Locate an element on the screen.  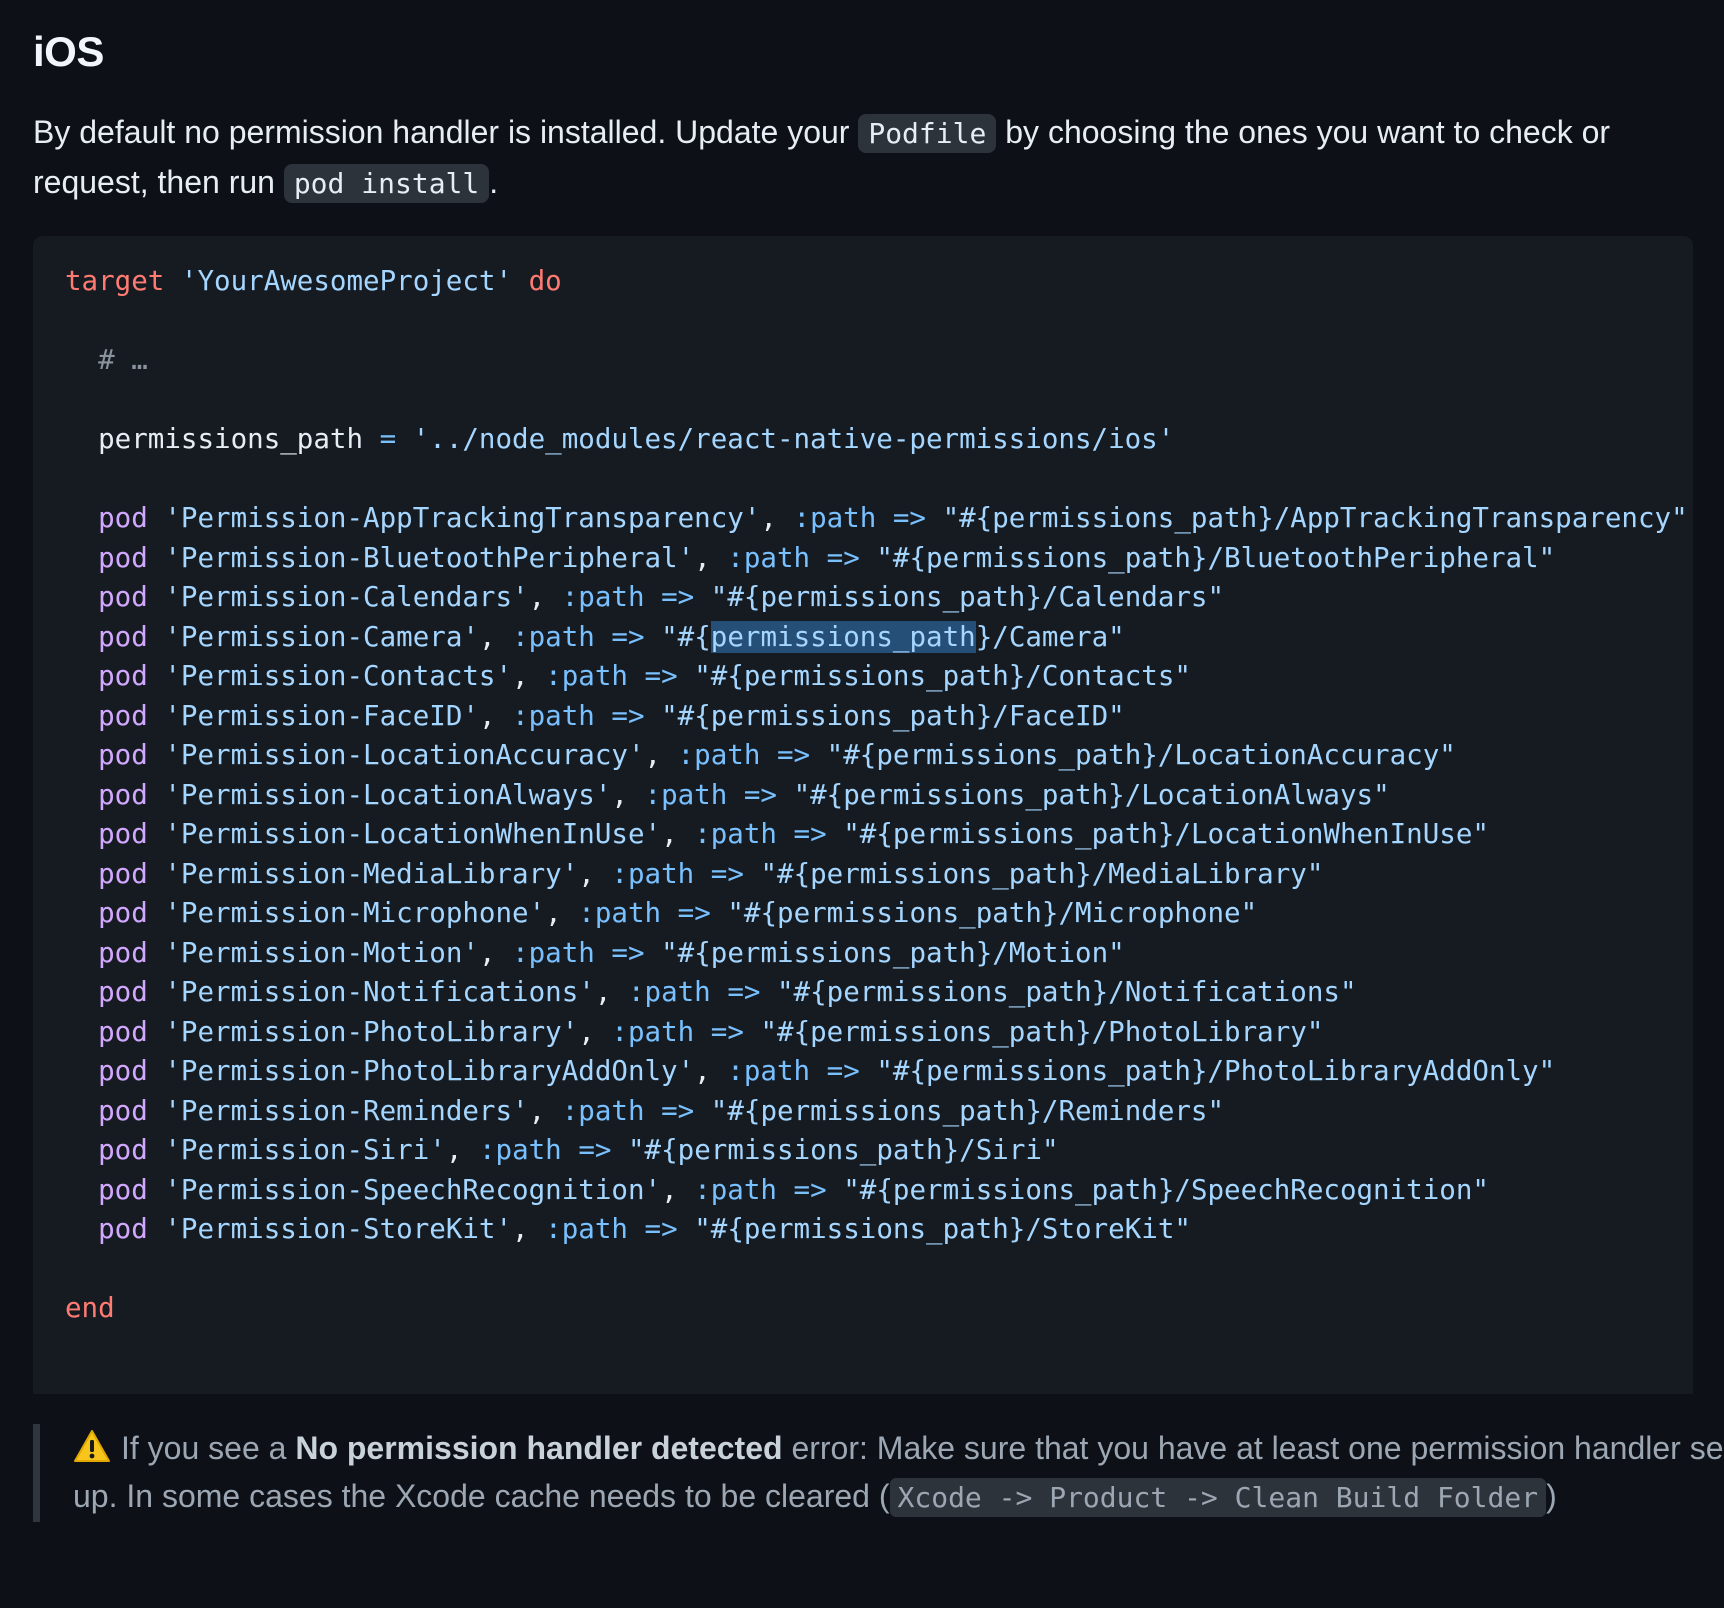
pod-name-string: 'Permission-Camera' is located at coordinates (321, 636).